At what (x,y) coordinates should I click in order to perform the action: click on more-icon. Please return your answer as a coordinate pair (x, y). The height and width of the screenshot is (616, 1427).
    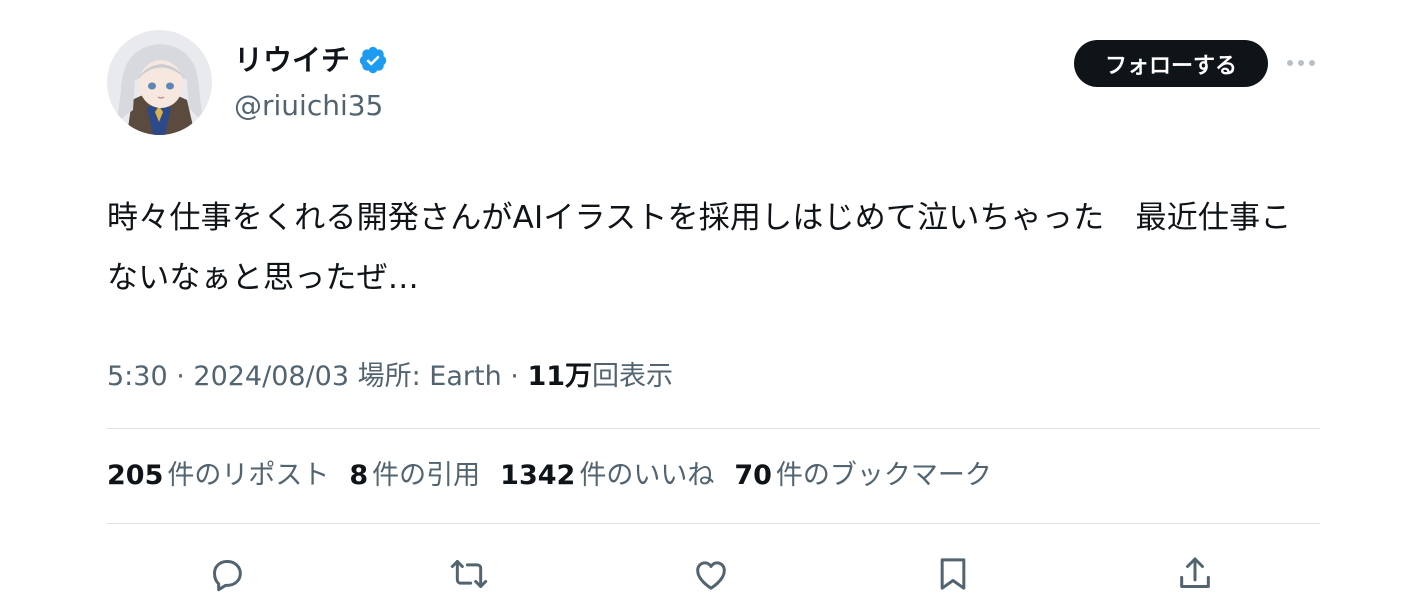
    Looking at the image, I should click on (1301, 63).